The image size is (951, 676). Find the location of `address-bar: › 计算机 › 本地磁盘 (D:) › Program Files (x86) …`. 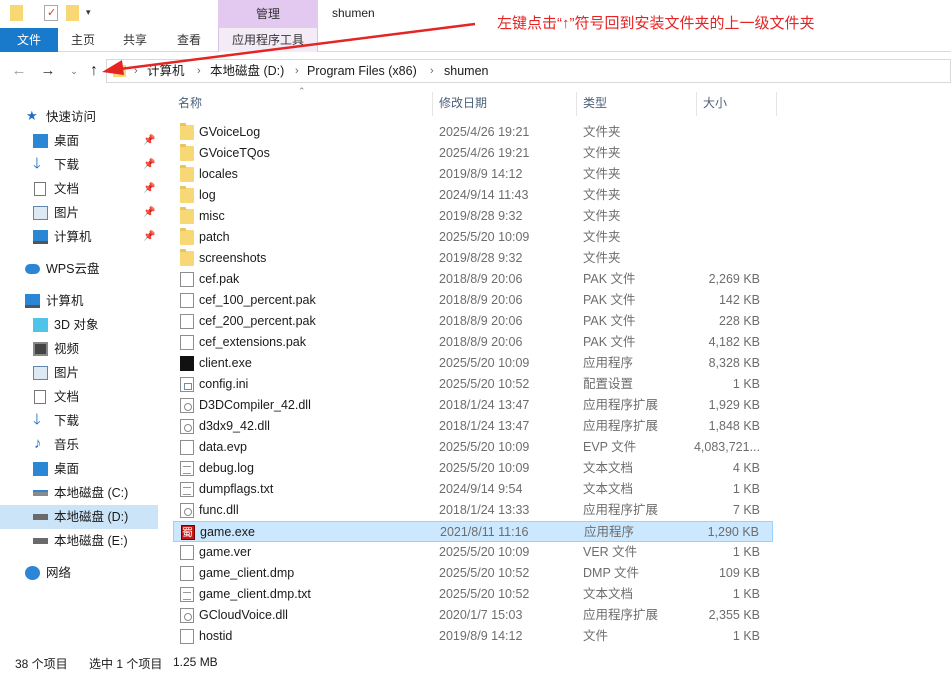

address-bar: › 计算机 › 本地磁盘 (D:) › Program Files (x86) … is located at coordinates (528, 71).